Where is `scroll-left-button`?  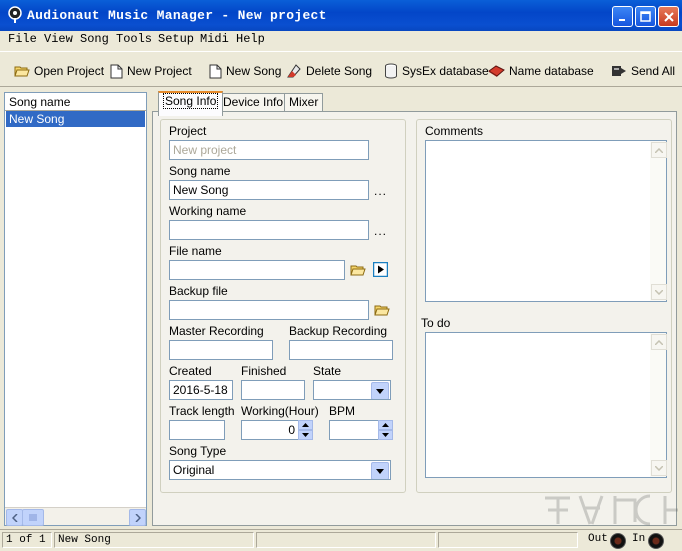
scroll-left-button is located at coordinates (14, 517).